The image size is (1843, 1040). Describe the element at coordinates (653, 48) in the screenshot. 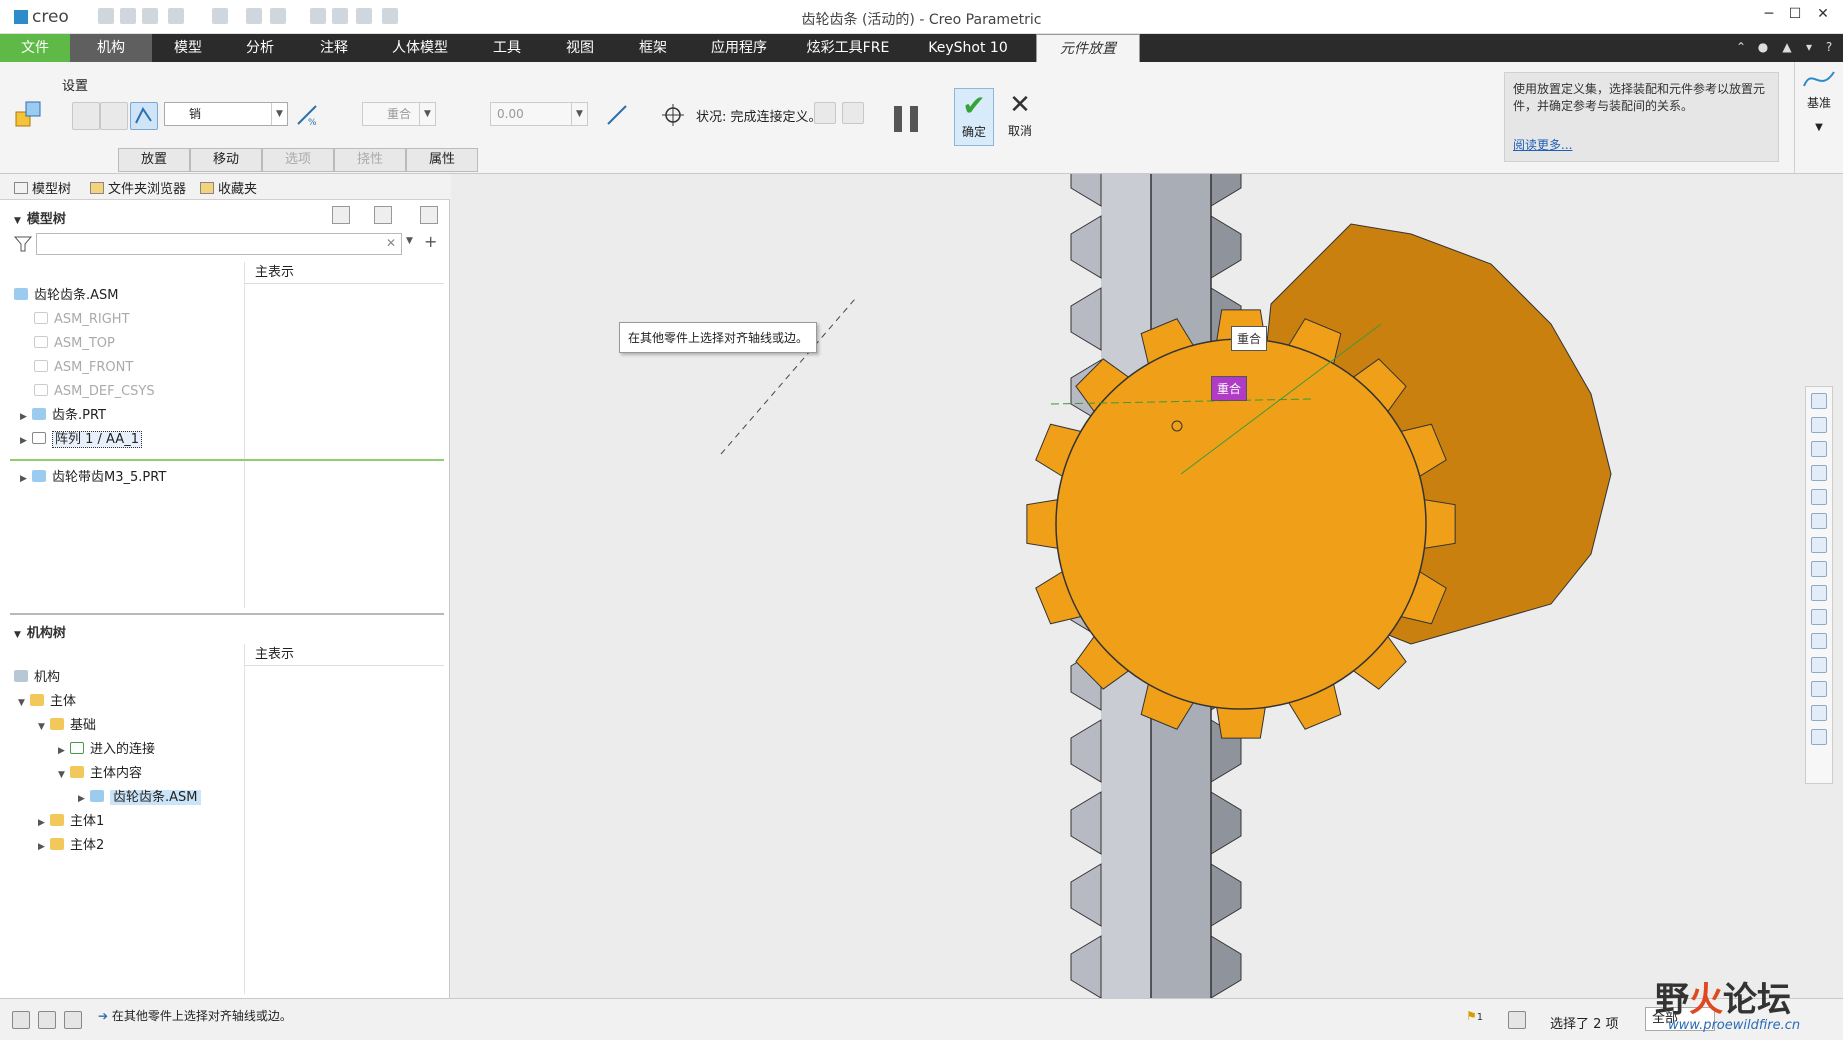

I see `tab-framework: 框架` at that location.